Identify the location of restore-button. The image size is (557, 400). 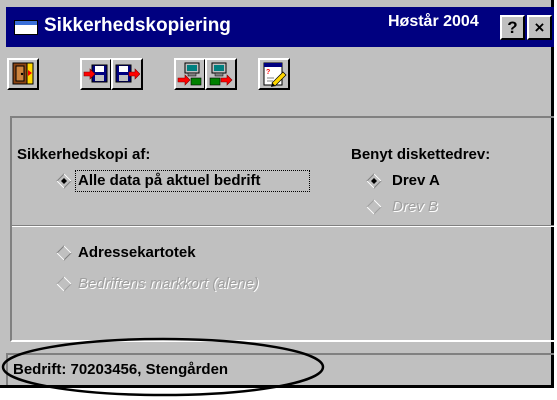
(127, 74).